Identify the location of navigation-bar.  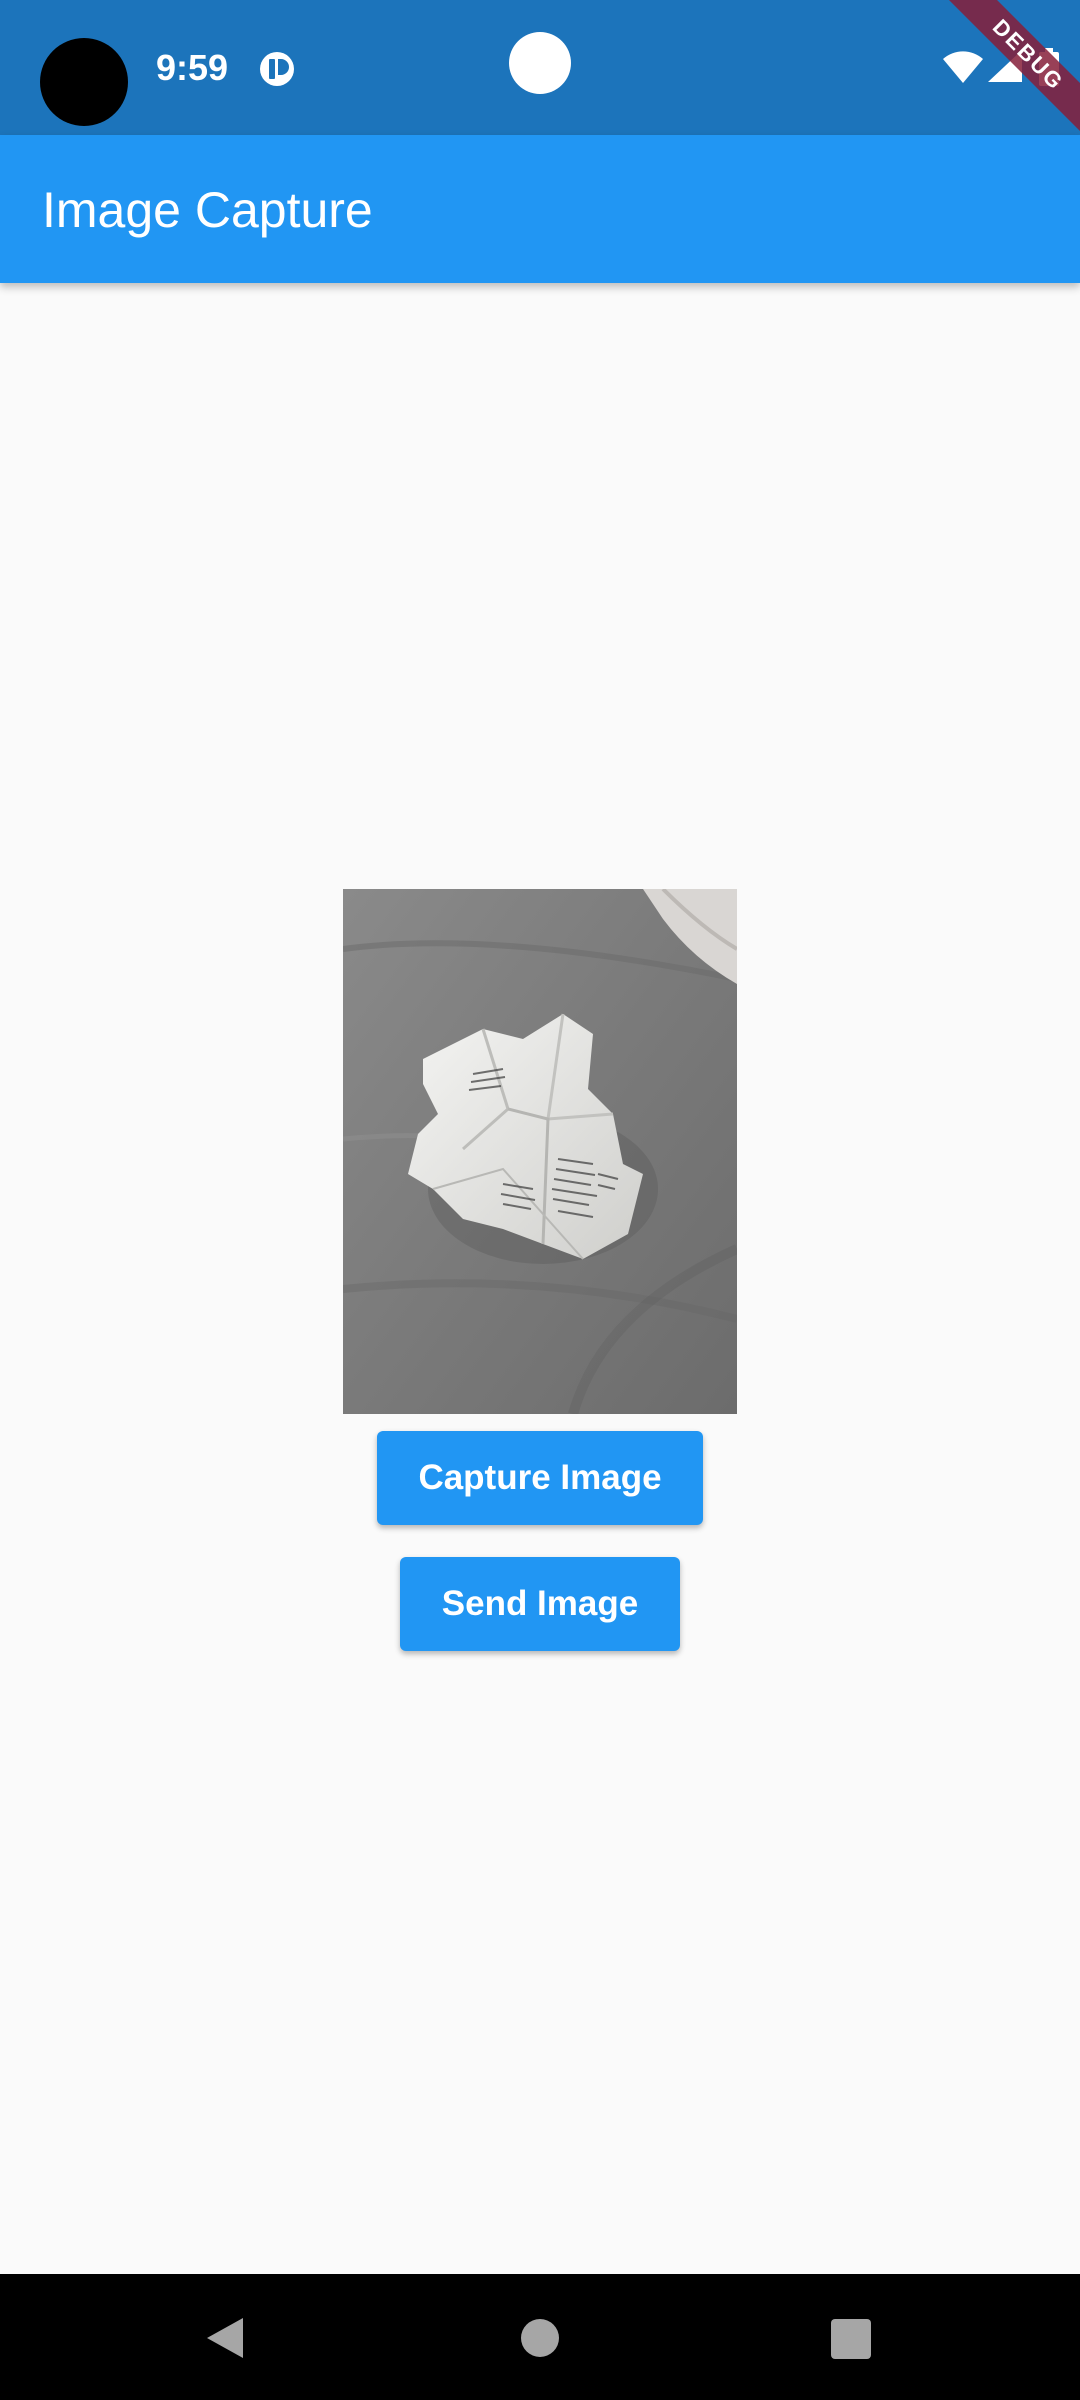
(540, 2337).